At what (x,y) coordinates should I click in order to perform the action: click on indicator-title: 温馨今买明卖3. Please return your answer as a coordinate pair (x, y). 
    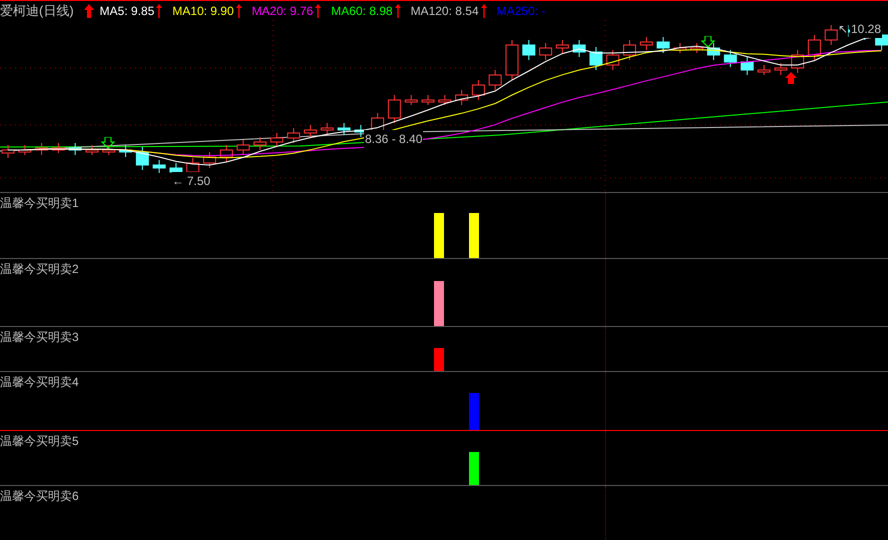
    Looking at the image, I should click on (39, 337).